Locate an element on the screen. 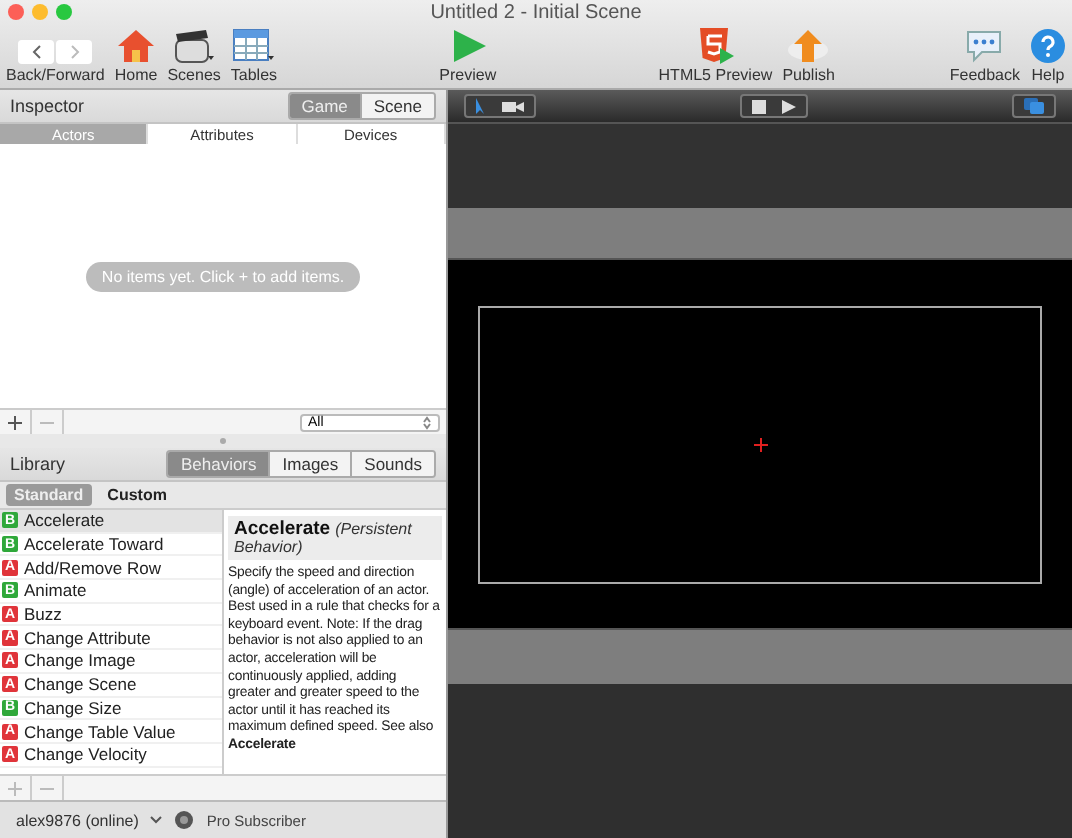 Image resolution: width=1072 pixels, height=838 pixels. html5-button: HTML5 Preview is located at coordinates (715, 56).